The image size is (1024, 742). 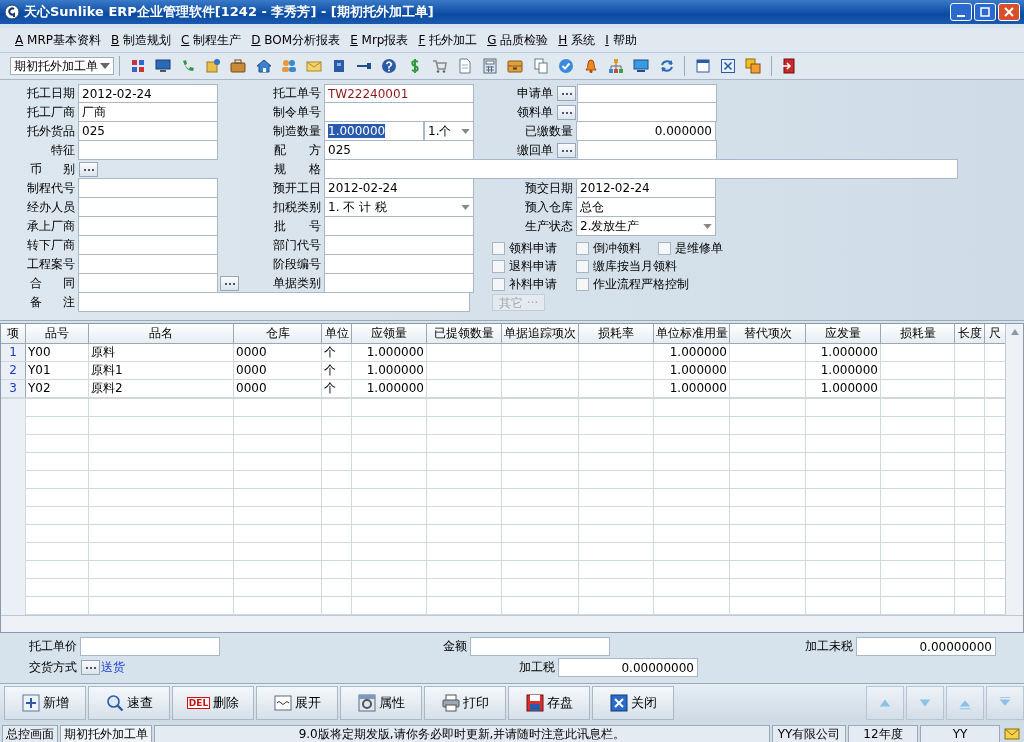 I want to click on calculator-icon, so click(x=490, y=66).